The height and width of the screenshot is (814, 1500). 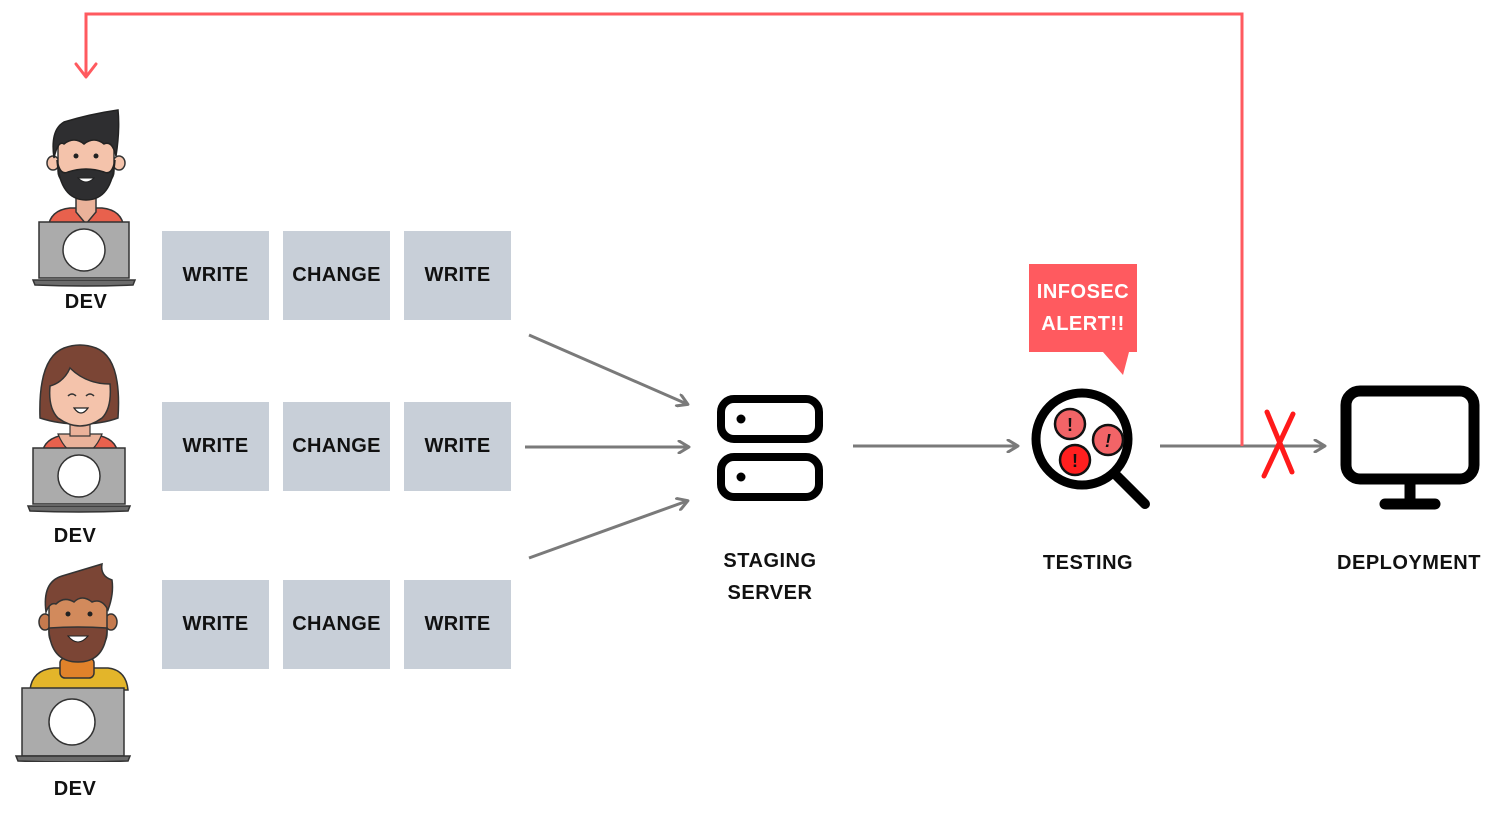 What do you see at coordinates (1083, 308) in the screenshot?
I see `alert-text: INFOSEC ALERT!!` at bounding box center [1083, 308].